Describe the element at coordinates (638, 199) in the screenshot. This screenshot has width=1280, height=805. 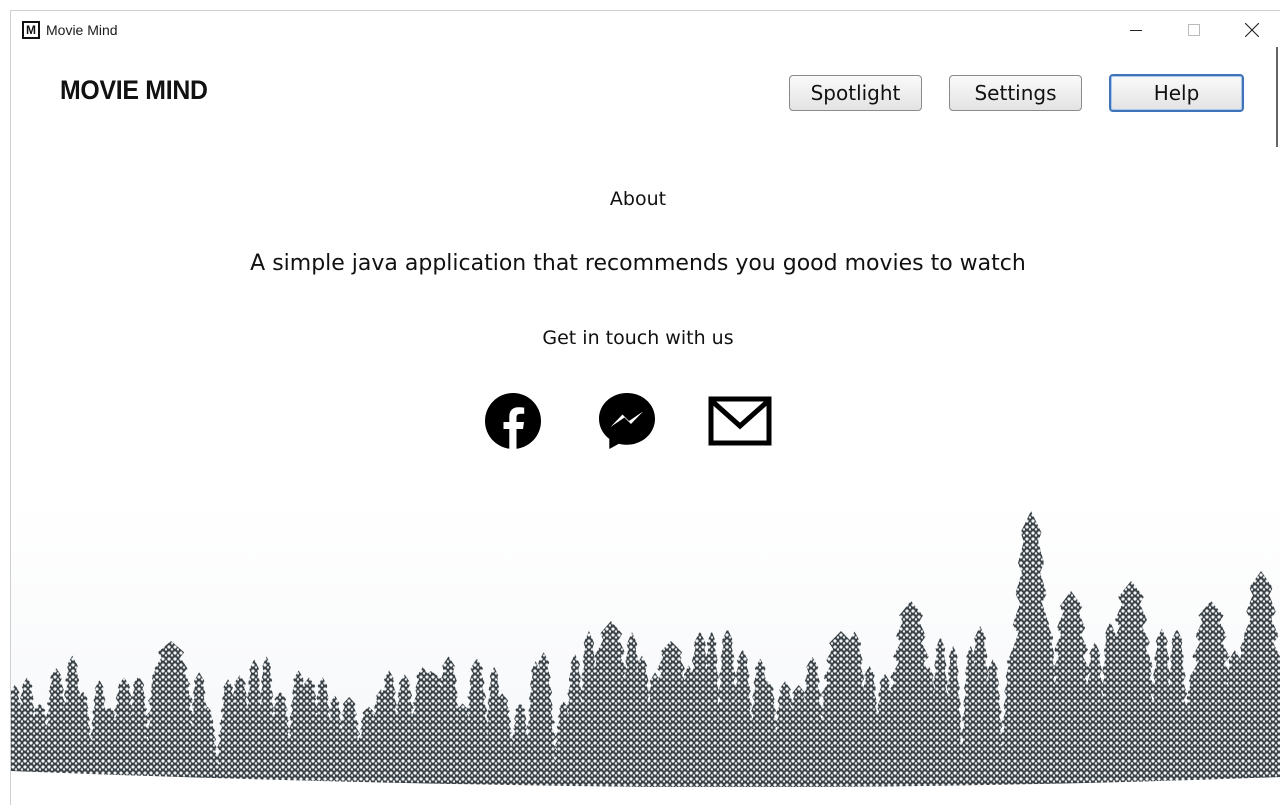
I see `about-heading: About` at that location.